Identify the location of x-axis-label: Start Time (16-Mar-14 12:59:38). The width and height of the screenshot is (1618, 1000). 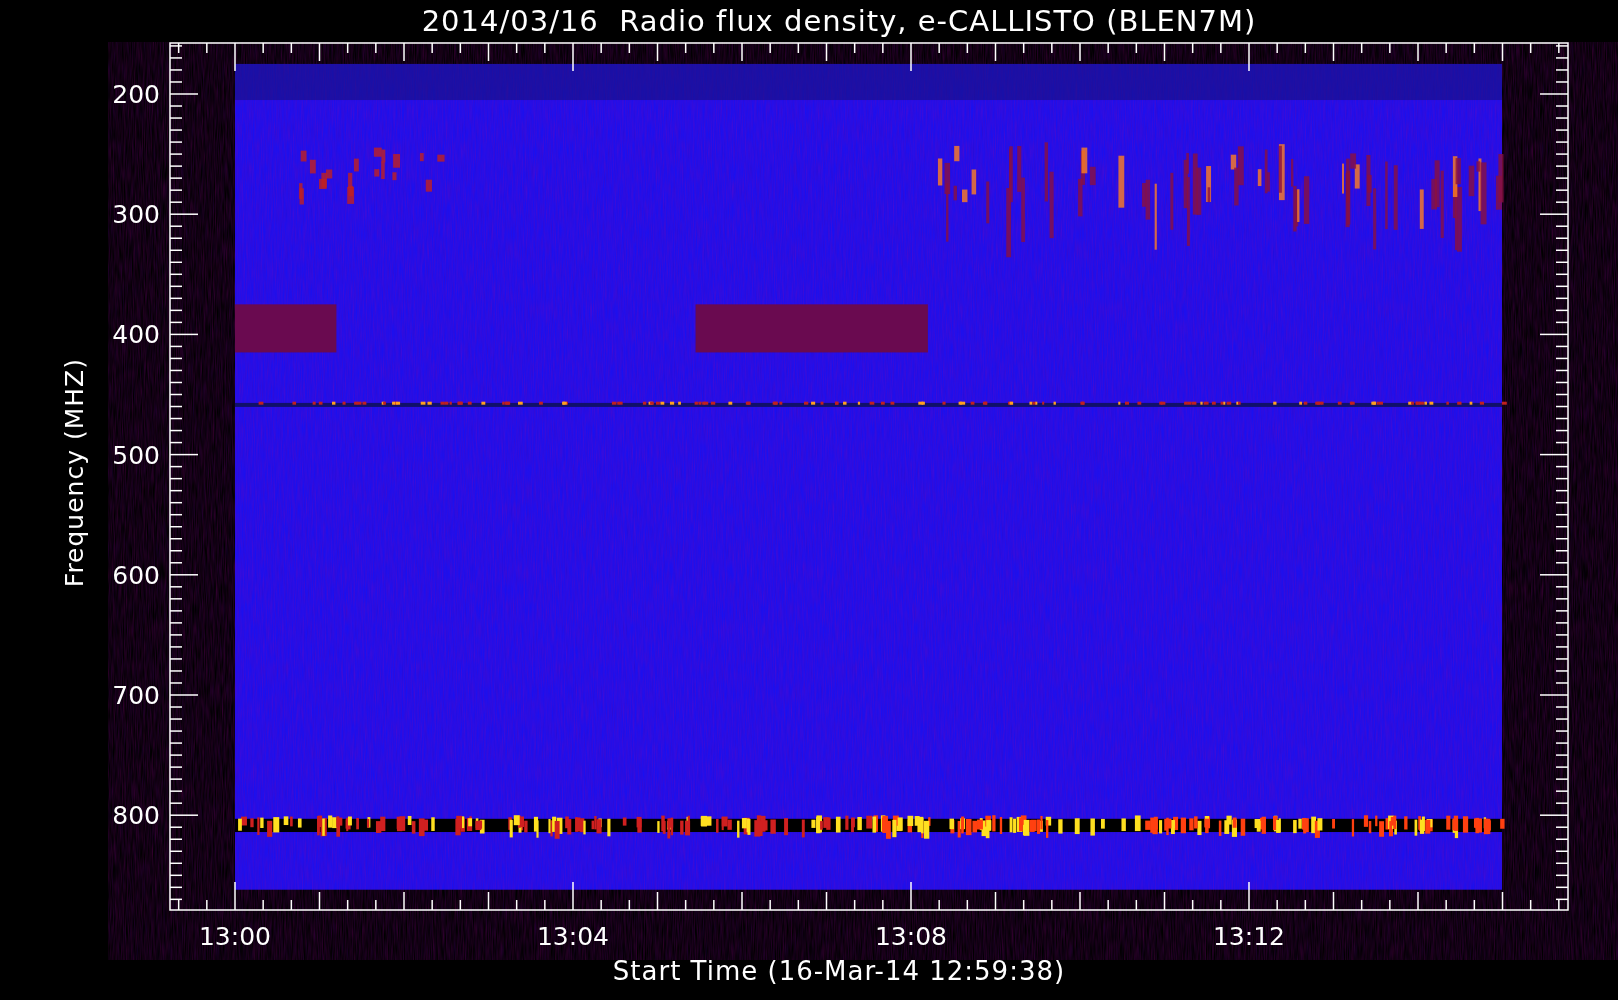
(839, 971).